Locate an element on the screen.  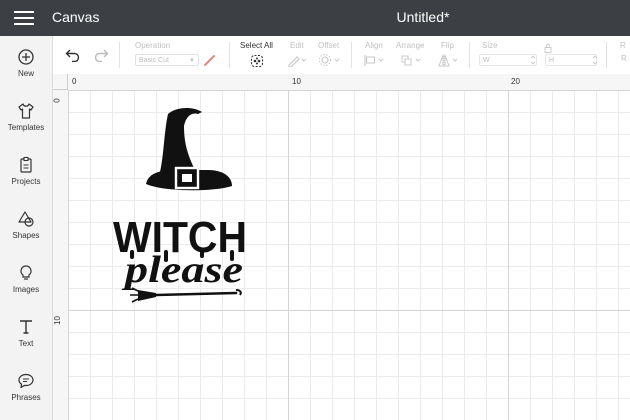
sidebar-item-text: Text is located at coordinates (26, 337).